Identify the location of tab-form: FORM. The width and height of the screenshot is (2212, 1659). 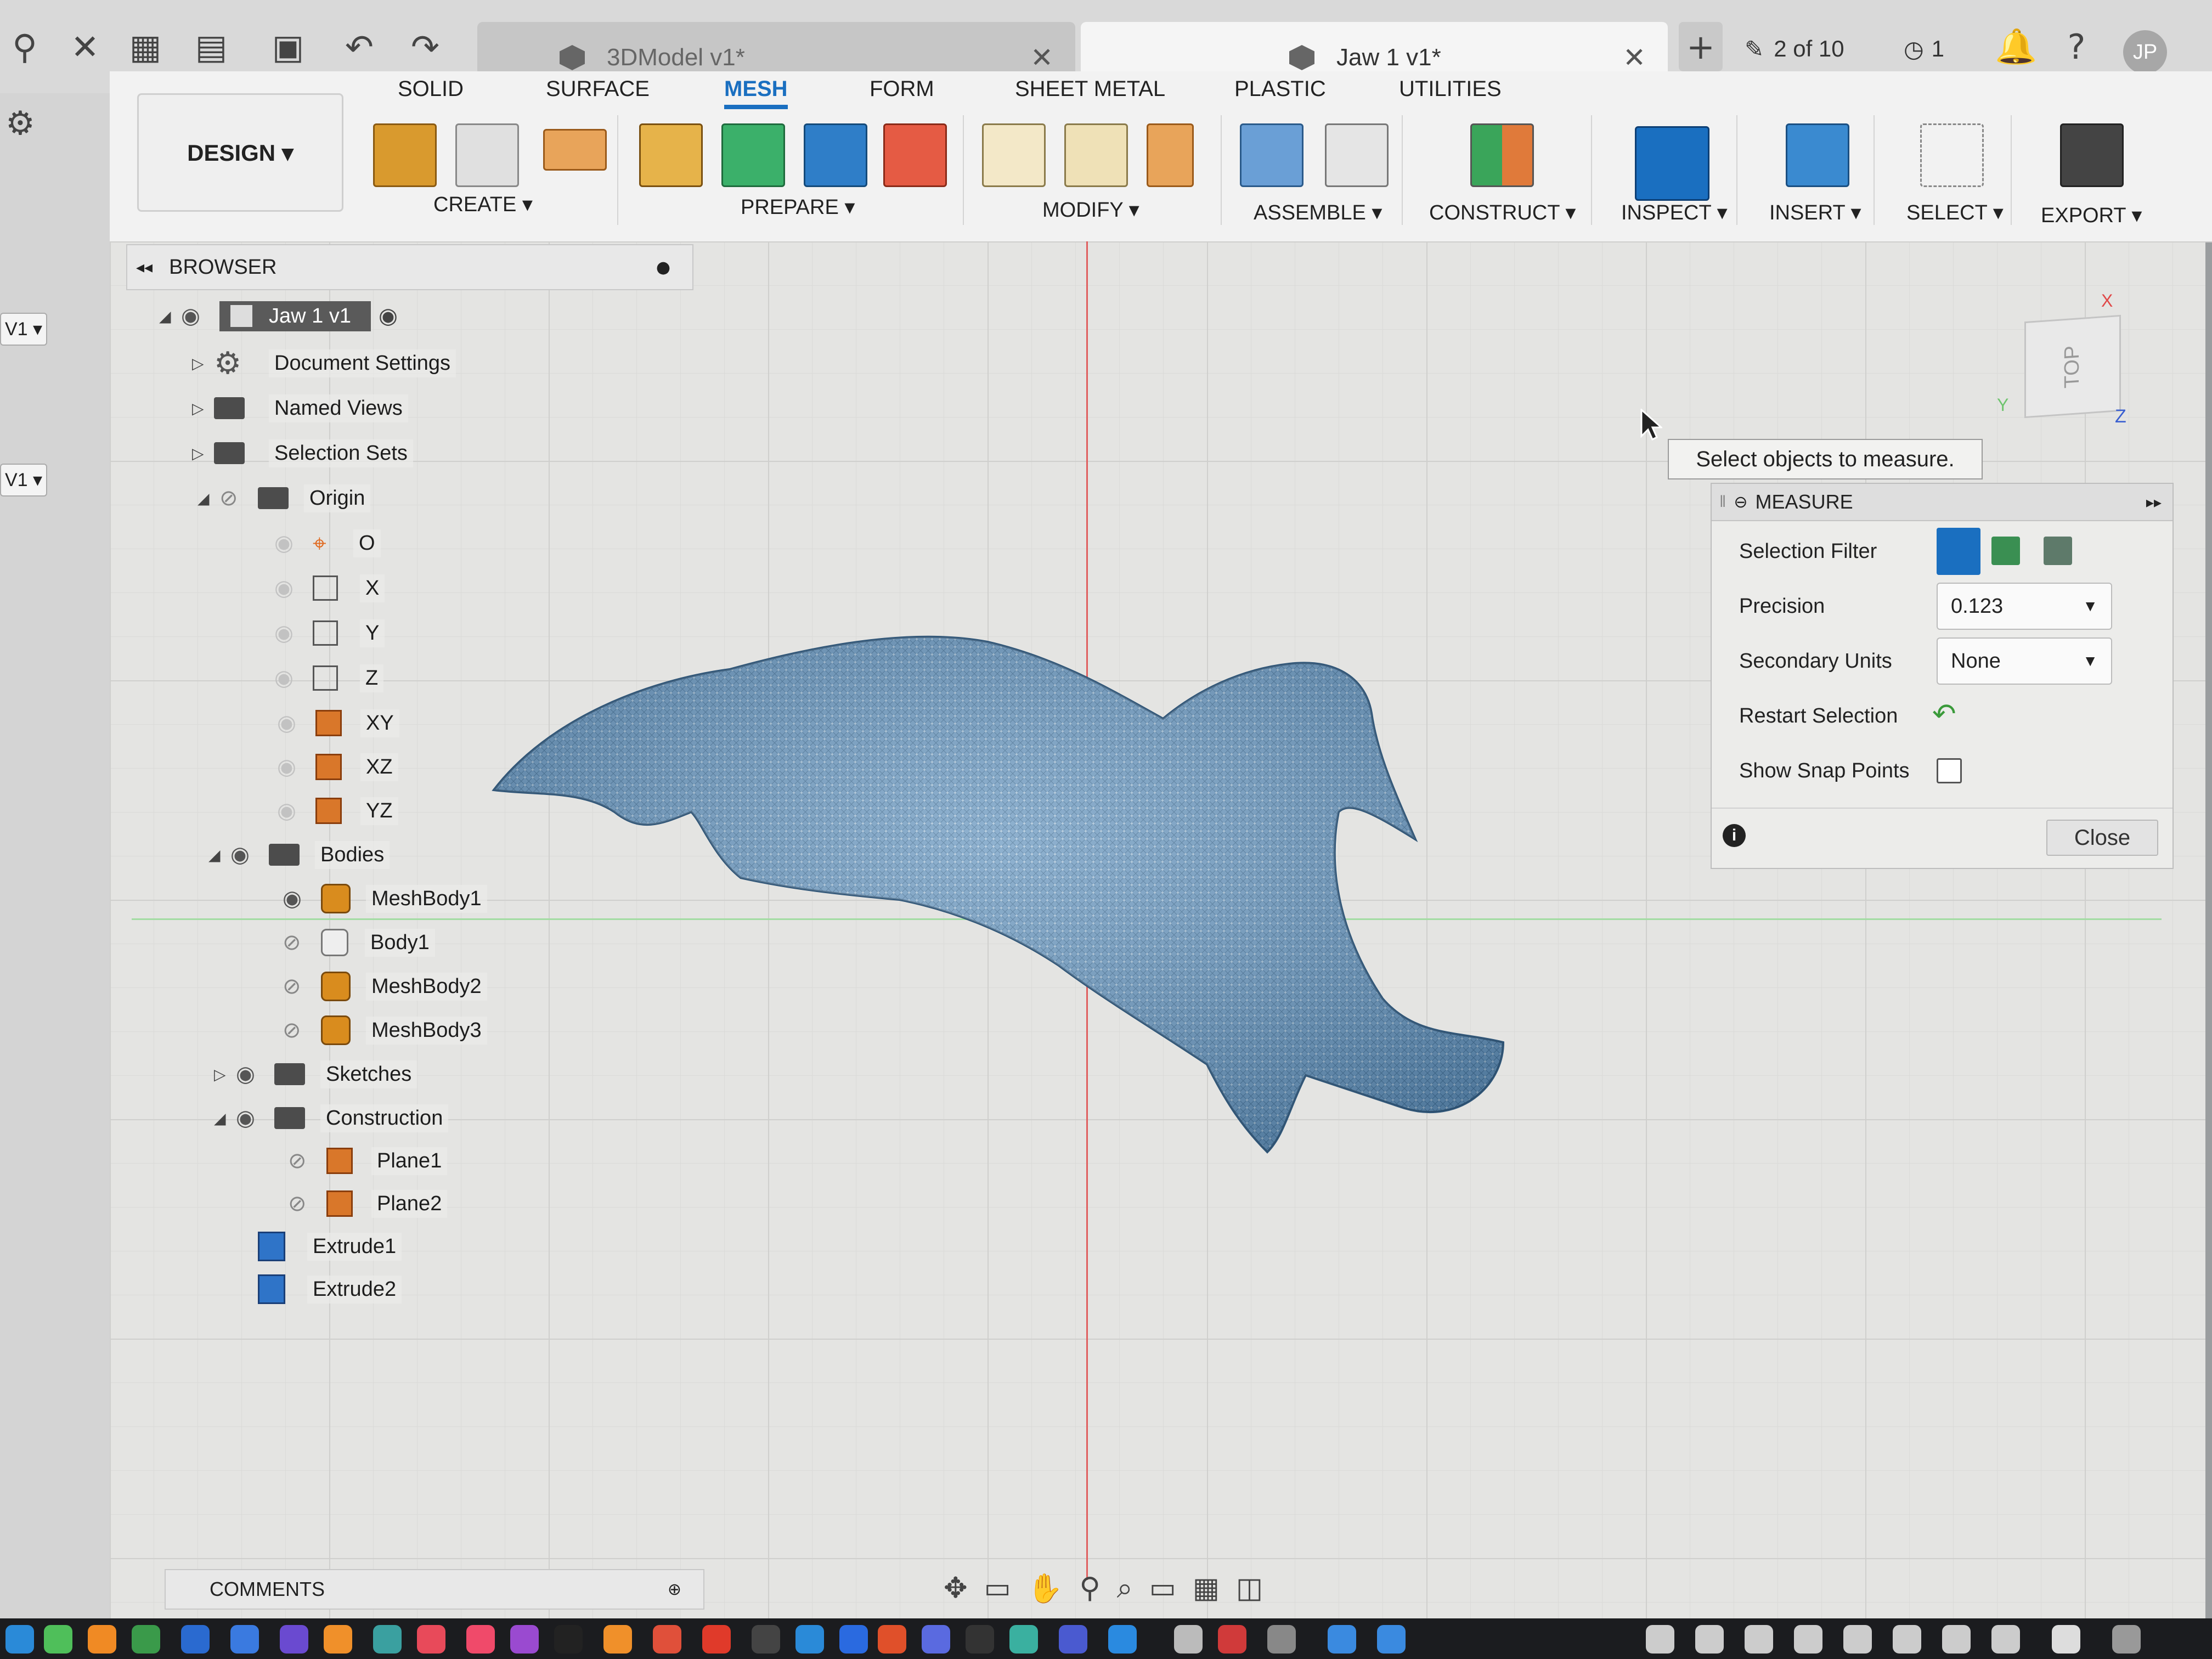
(902, 89).